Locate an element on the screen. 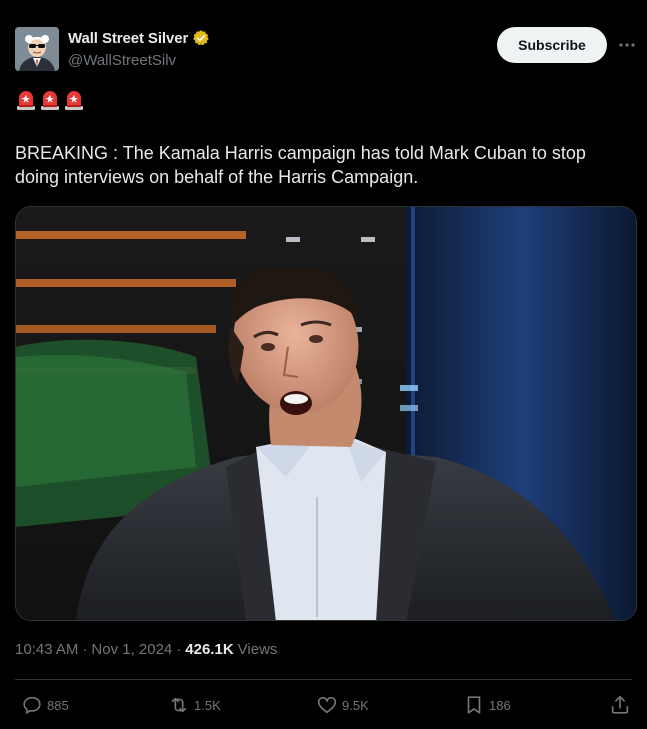 The image size is (647, 729). divider is located at coordinates (323, 679).